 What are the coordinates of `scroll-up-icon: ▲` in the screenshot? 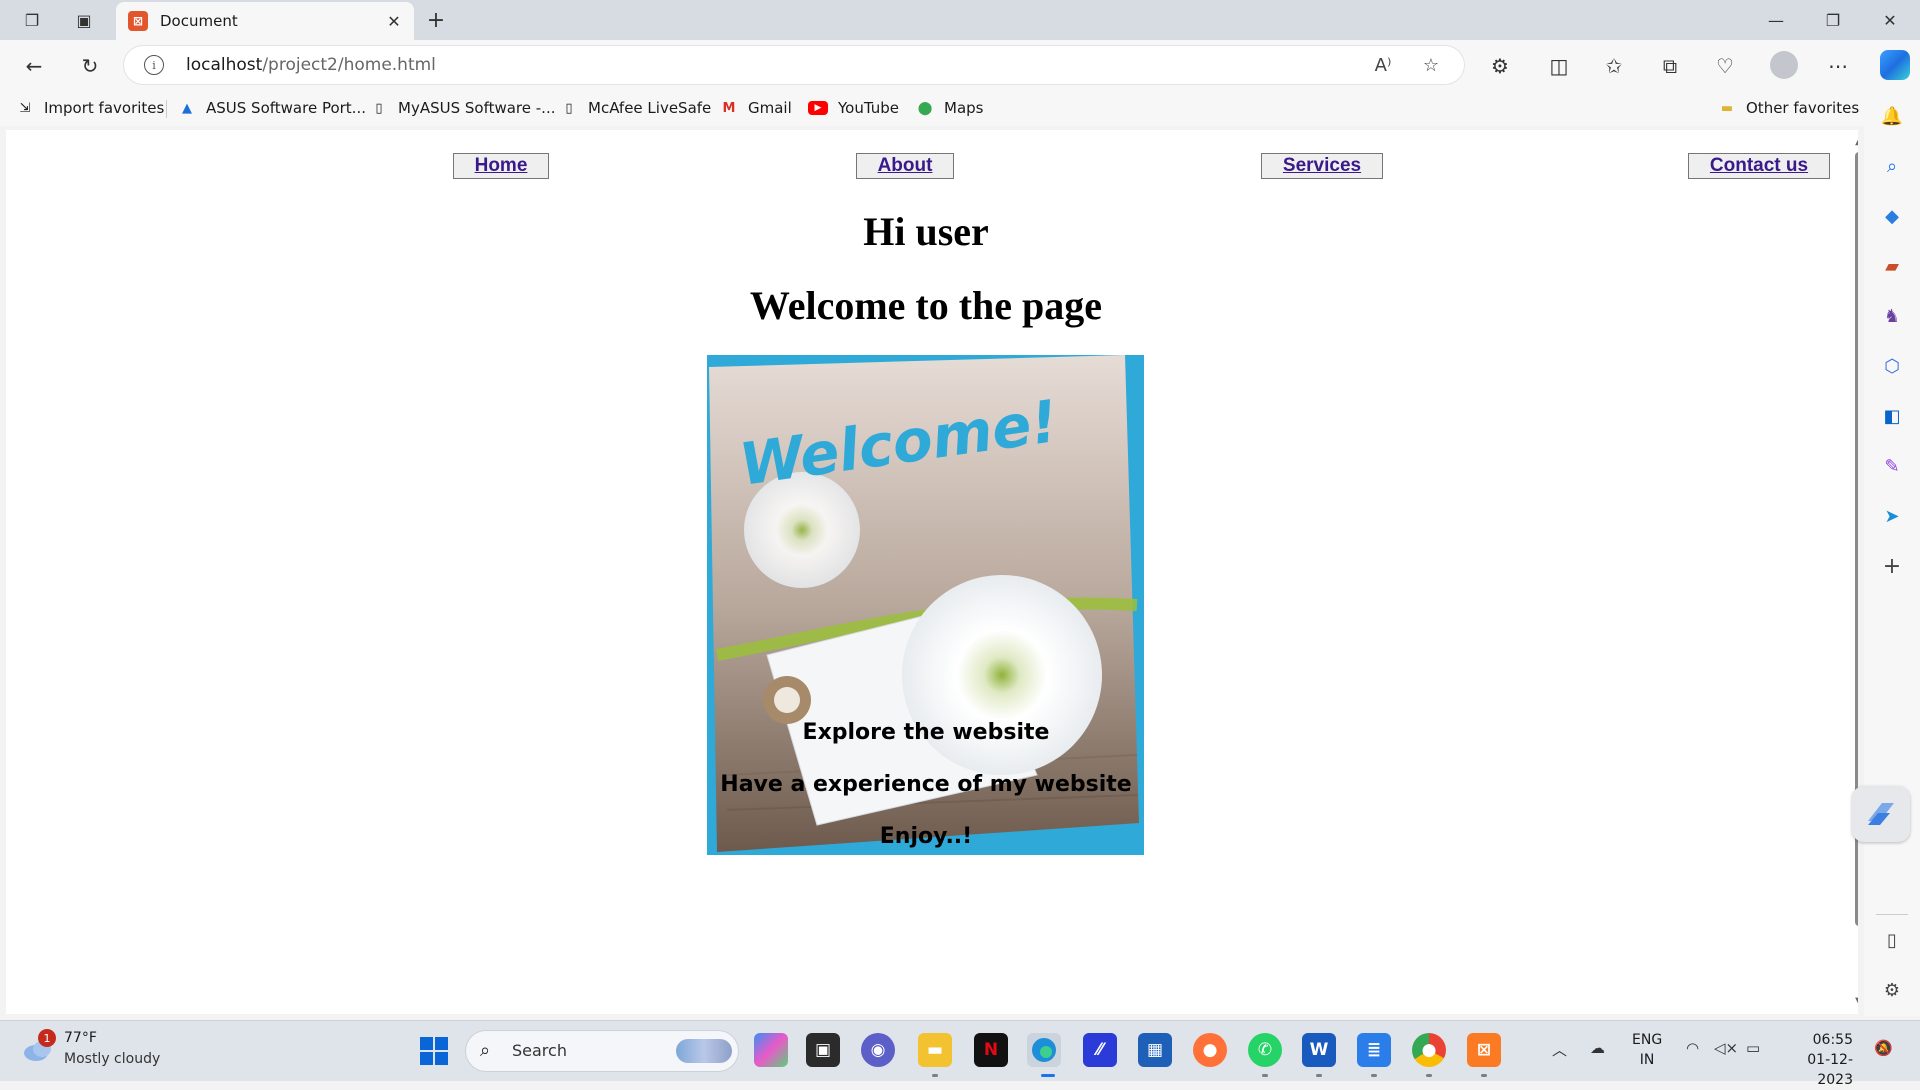 It's located at (1856, 141).